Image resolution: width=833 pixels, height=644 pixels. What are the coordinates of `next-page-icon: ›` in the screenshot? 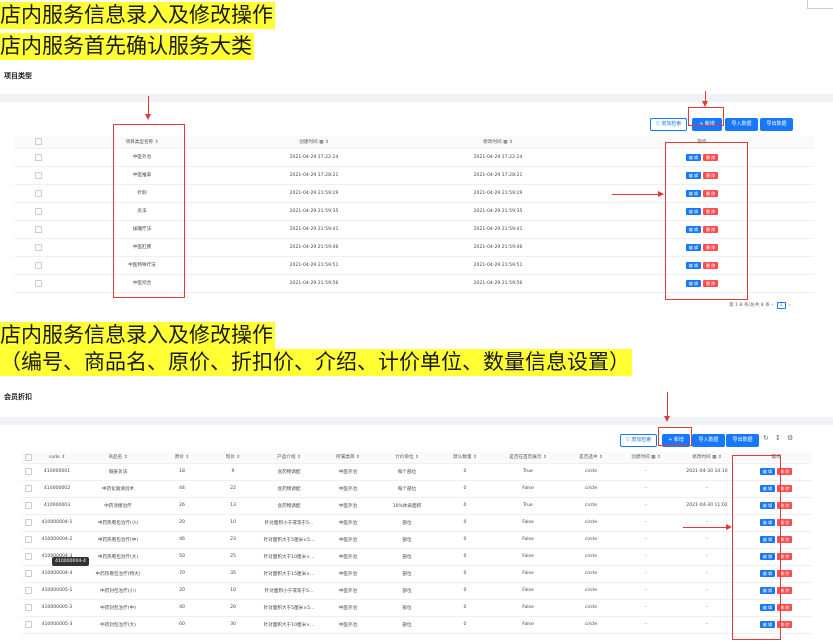 It's located at (790, 305).